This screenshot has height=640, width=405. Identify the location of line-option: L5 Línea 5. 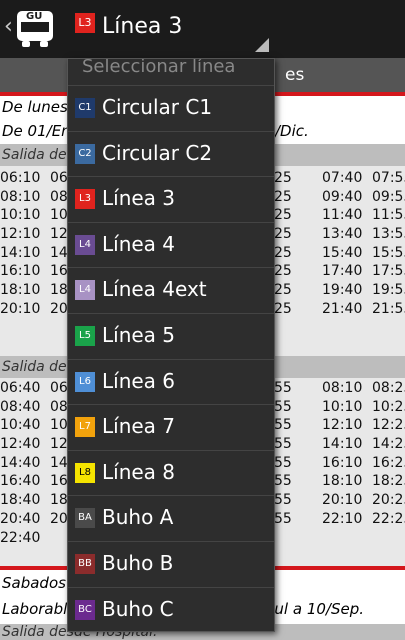
(171, 336).